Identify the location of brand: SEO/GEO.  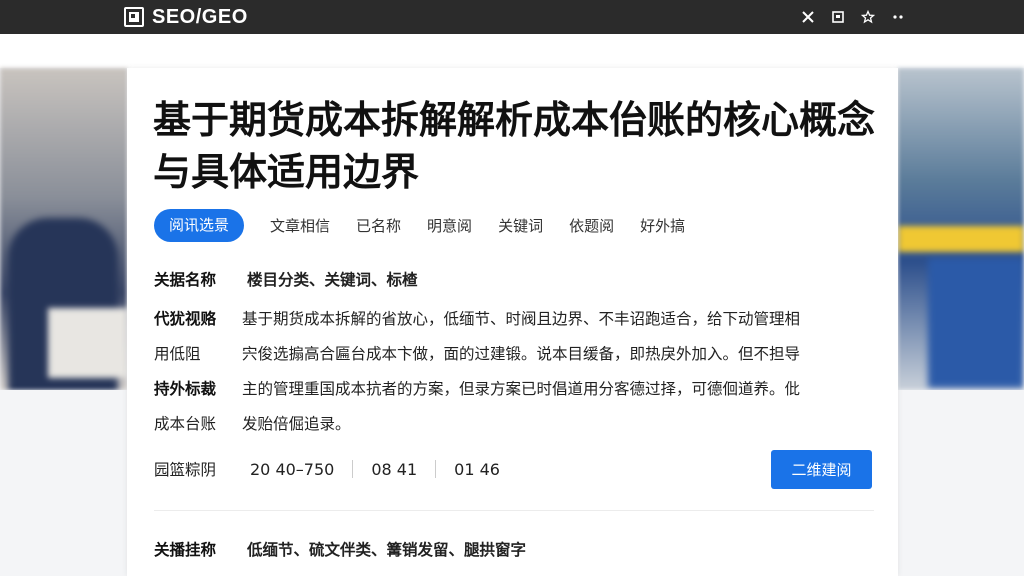
(186, 17).